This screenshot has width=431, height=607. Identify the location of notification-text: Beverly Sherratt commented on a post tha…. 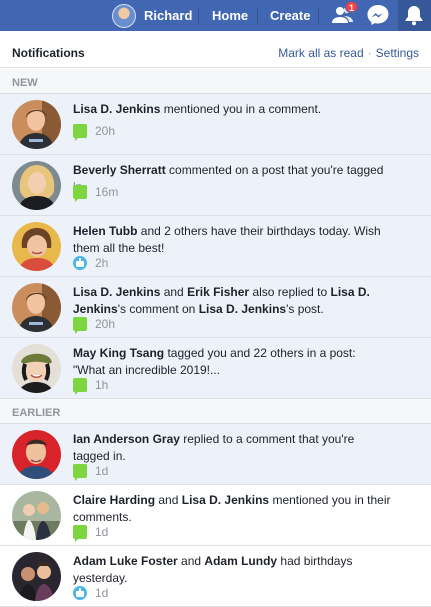
(232, 179).